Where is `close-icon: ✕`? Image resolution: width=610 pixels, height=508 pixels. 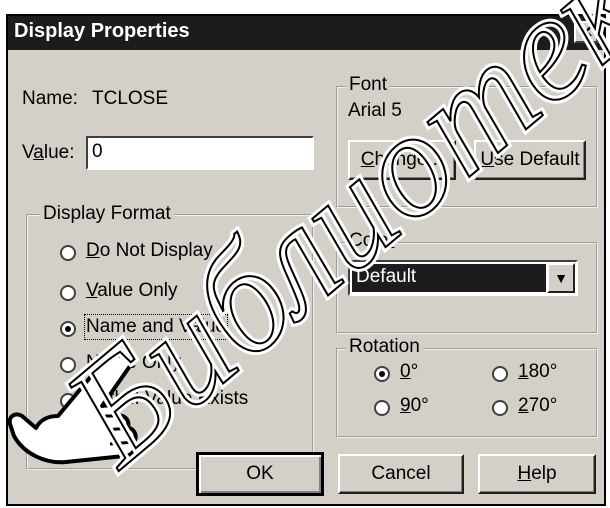
close-icon: ✕ is located at coordinates (586, 32).